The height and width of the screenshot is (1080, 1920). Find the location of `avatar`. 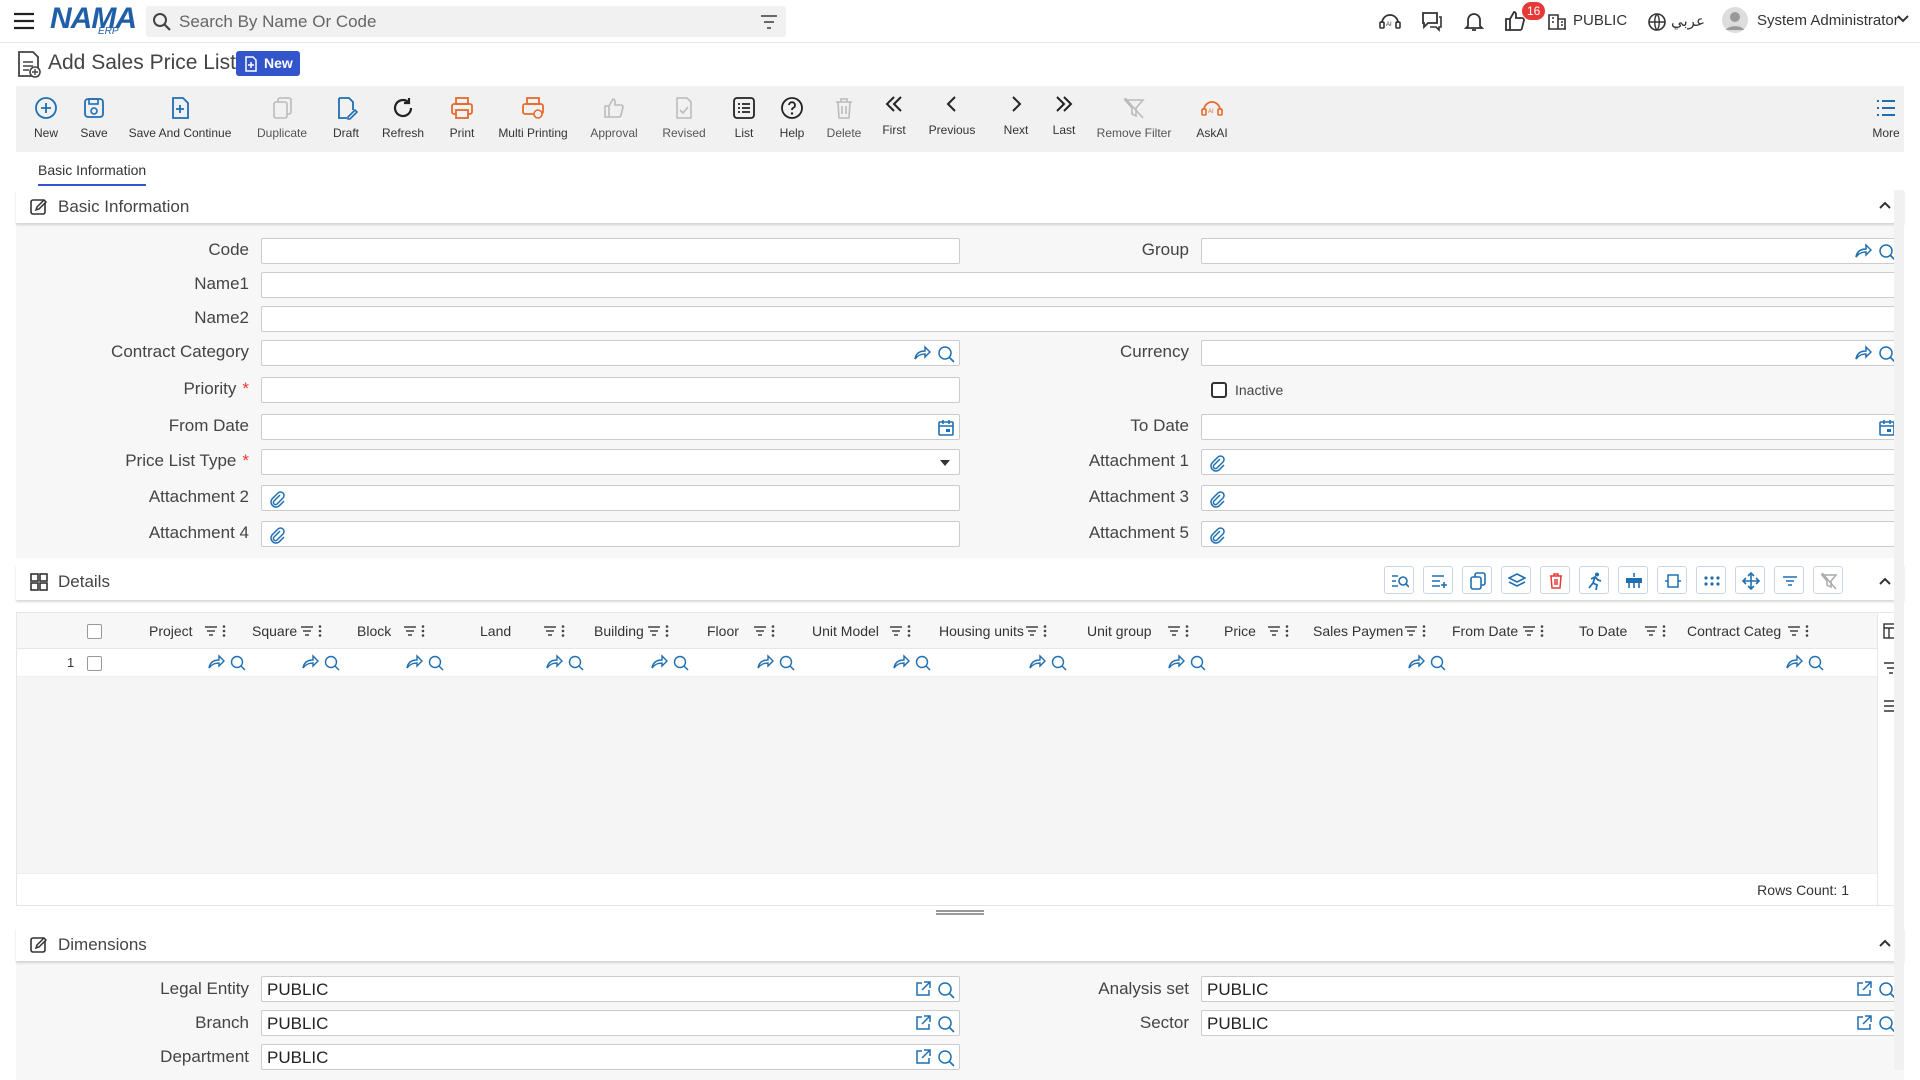

avatar is located at coordinates (1735, 20).